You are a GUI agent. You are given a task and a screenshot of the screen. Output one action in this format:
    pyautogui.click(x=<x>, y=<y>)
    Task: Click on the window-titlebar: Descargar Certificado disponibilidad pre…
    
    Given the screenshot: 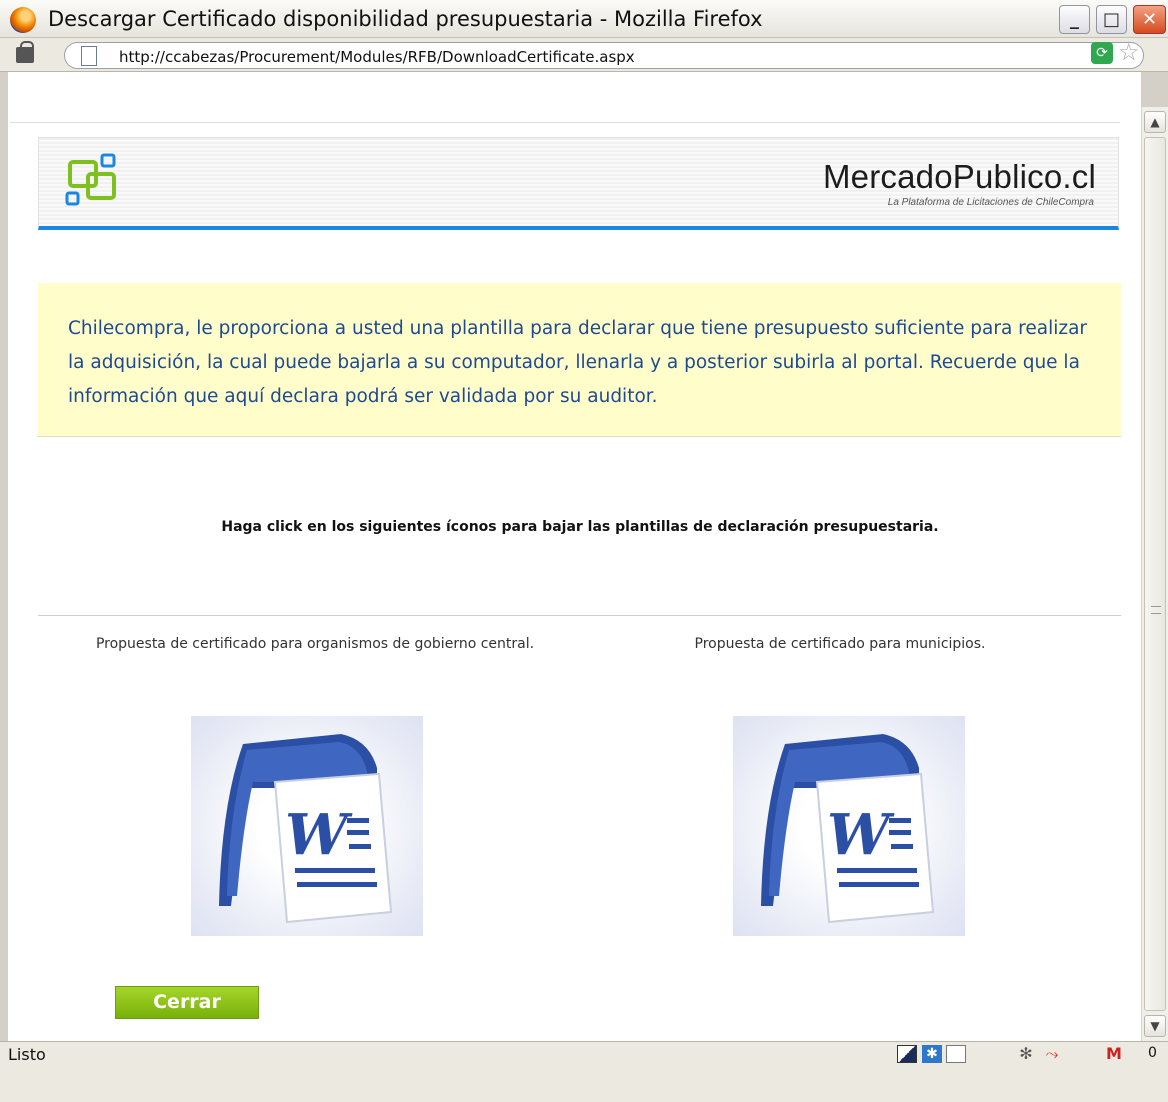 What is the action you would take?
    pyautogui.click(x=584, y=19)
    